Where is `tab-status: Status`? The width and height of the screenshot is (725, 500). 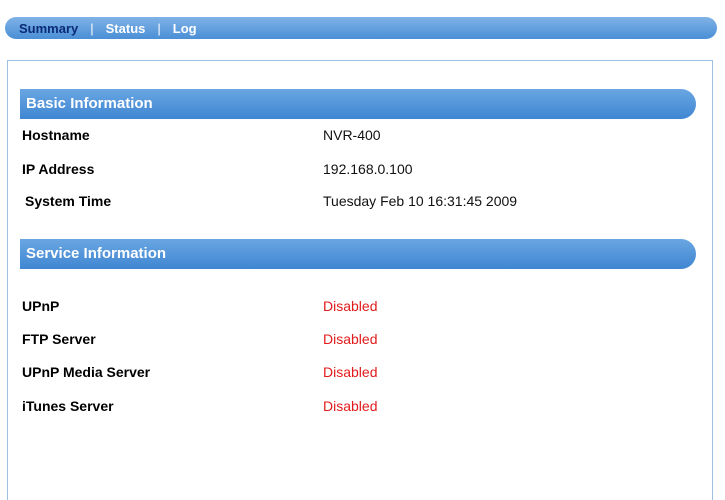
tab-status: Status is located at coordinates (126, 28).